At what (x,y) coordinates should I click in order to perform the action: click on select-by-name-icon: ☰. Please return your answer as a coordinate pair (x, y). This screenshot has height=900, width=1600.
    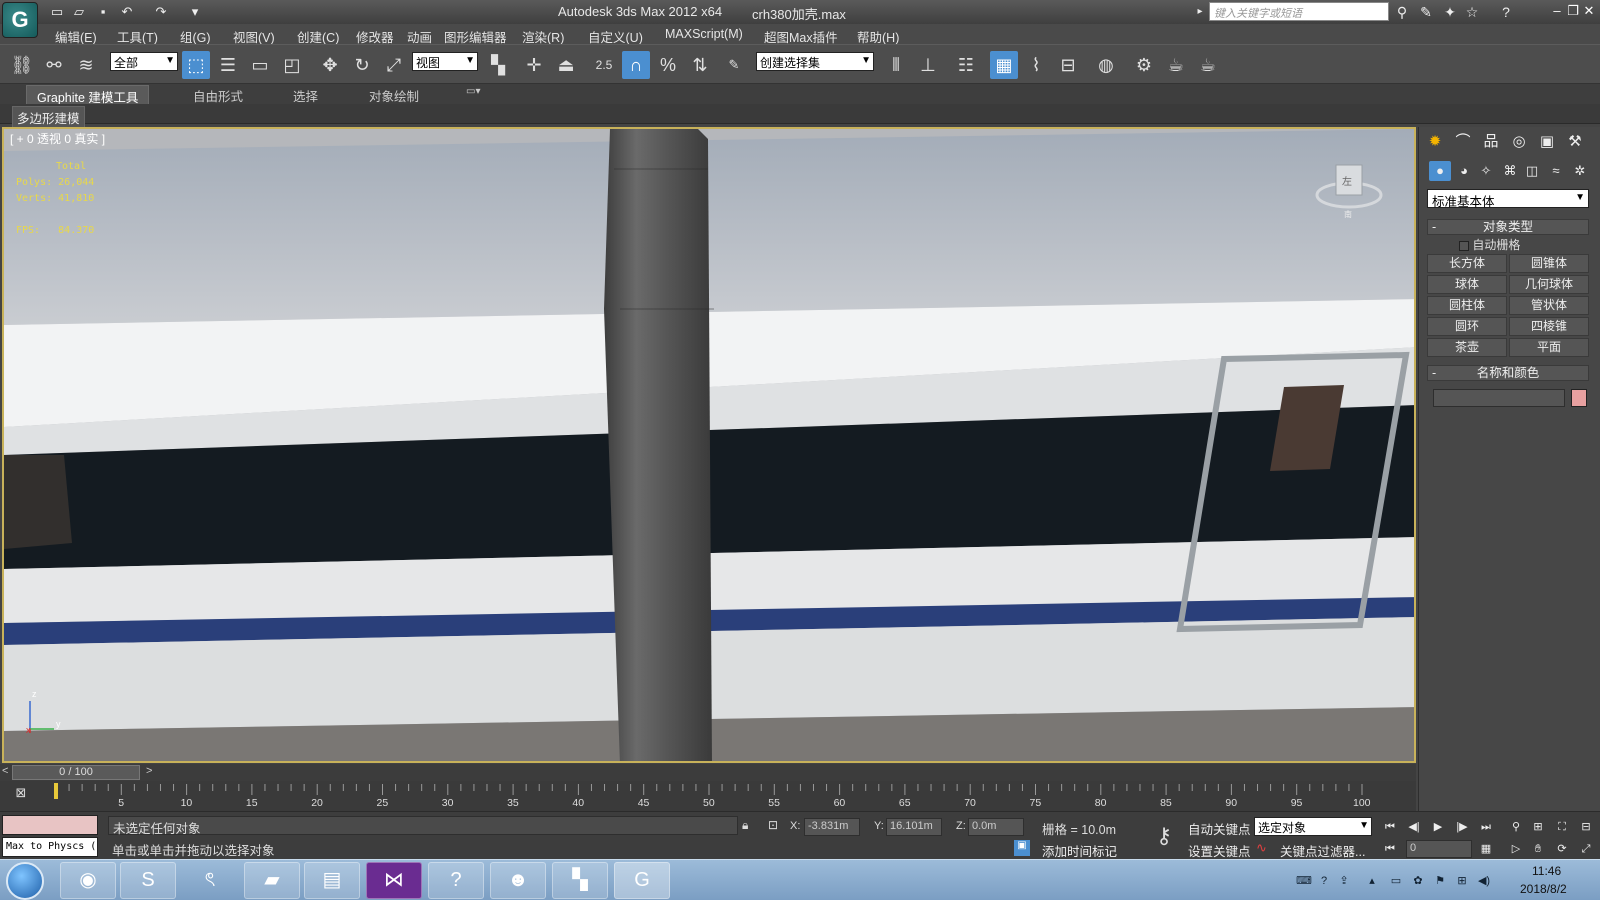
    Looking at the image, I should click on (228, 65).